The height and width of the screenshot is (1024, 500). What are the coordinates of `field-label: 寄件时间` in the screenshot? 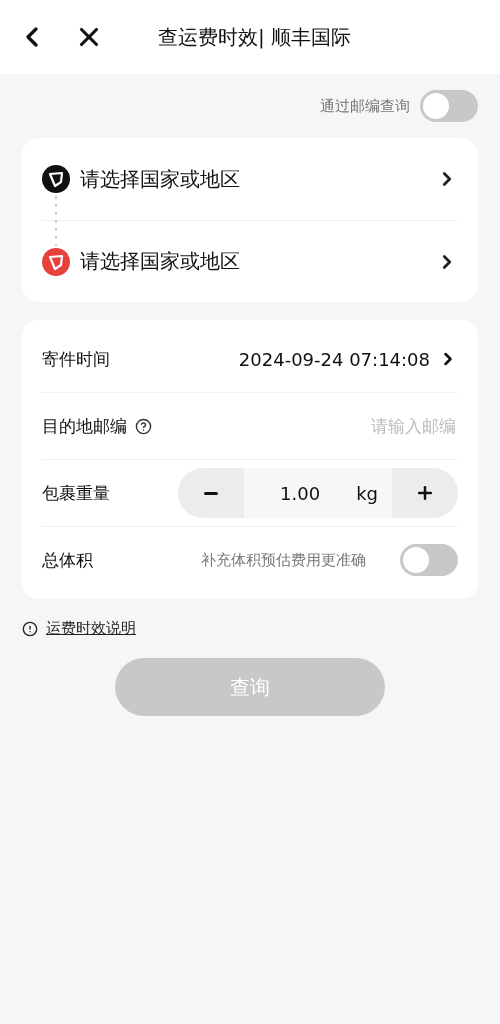 It's located at (76, 359).